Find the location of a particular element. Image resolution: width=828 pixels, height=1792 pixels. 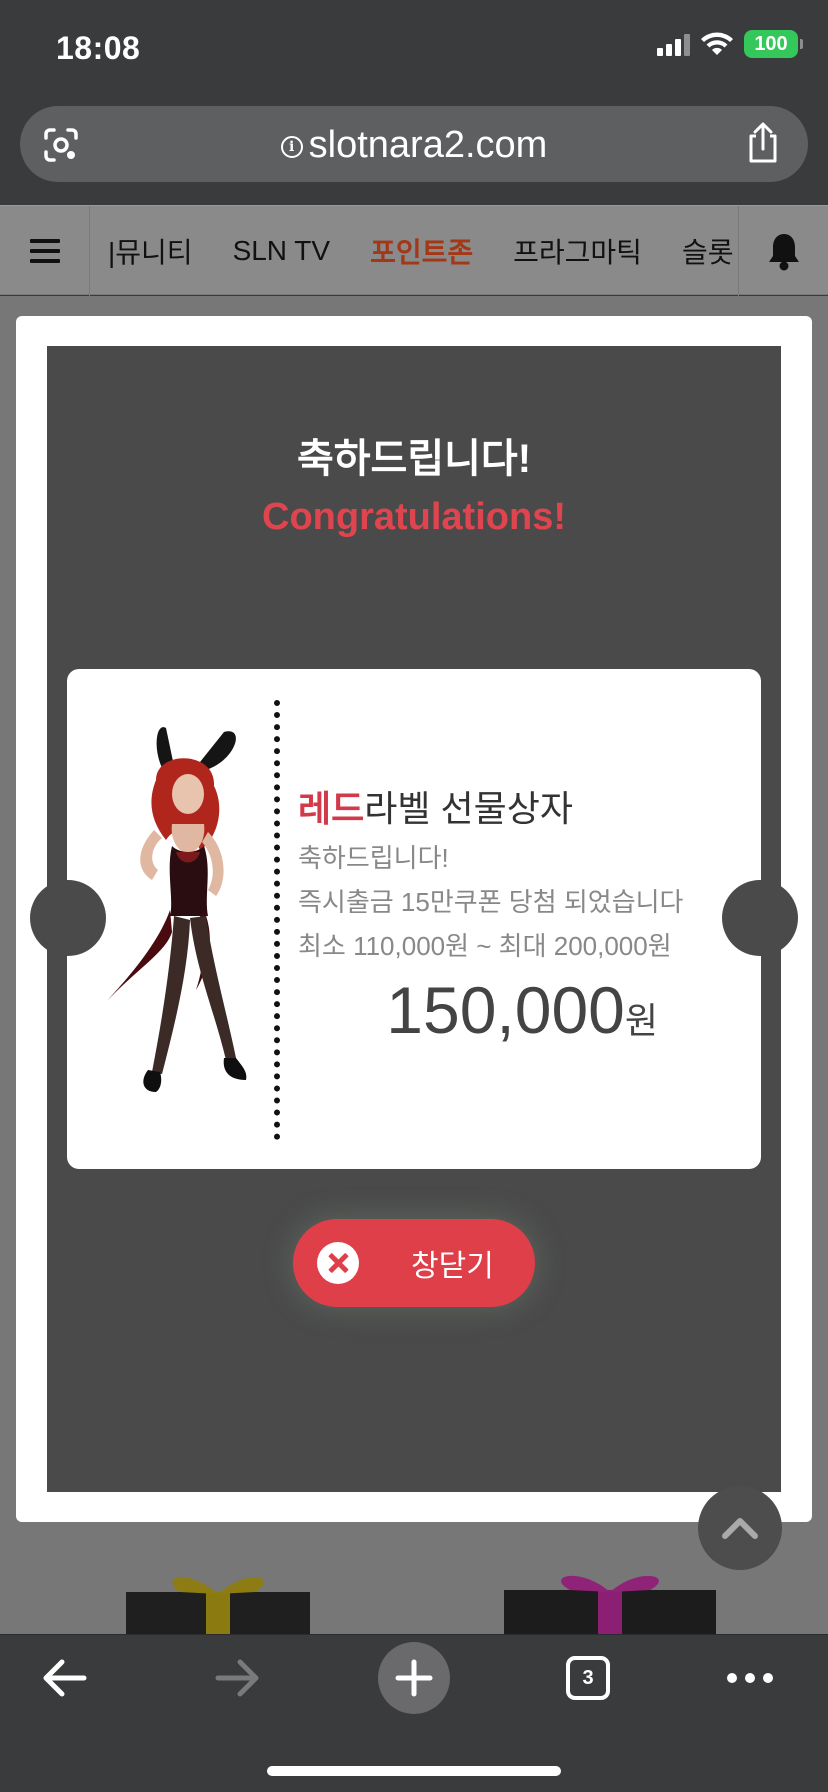

nav-item-point-zone: 포인트존 is located at coordinates (421, 251).